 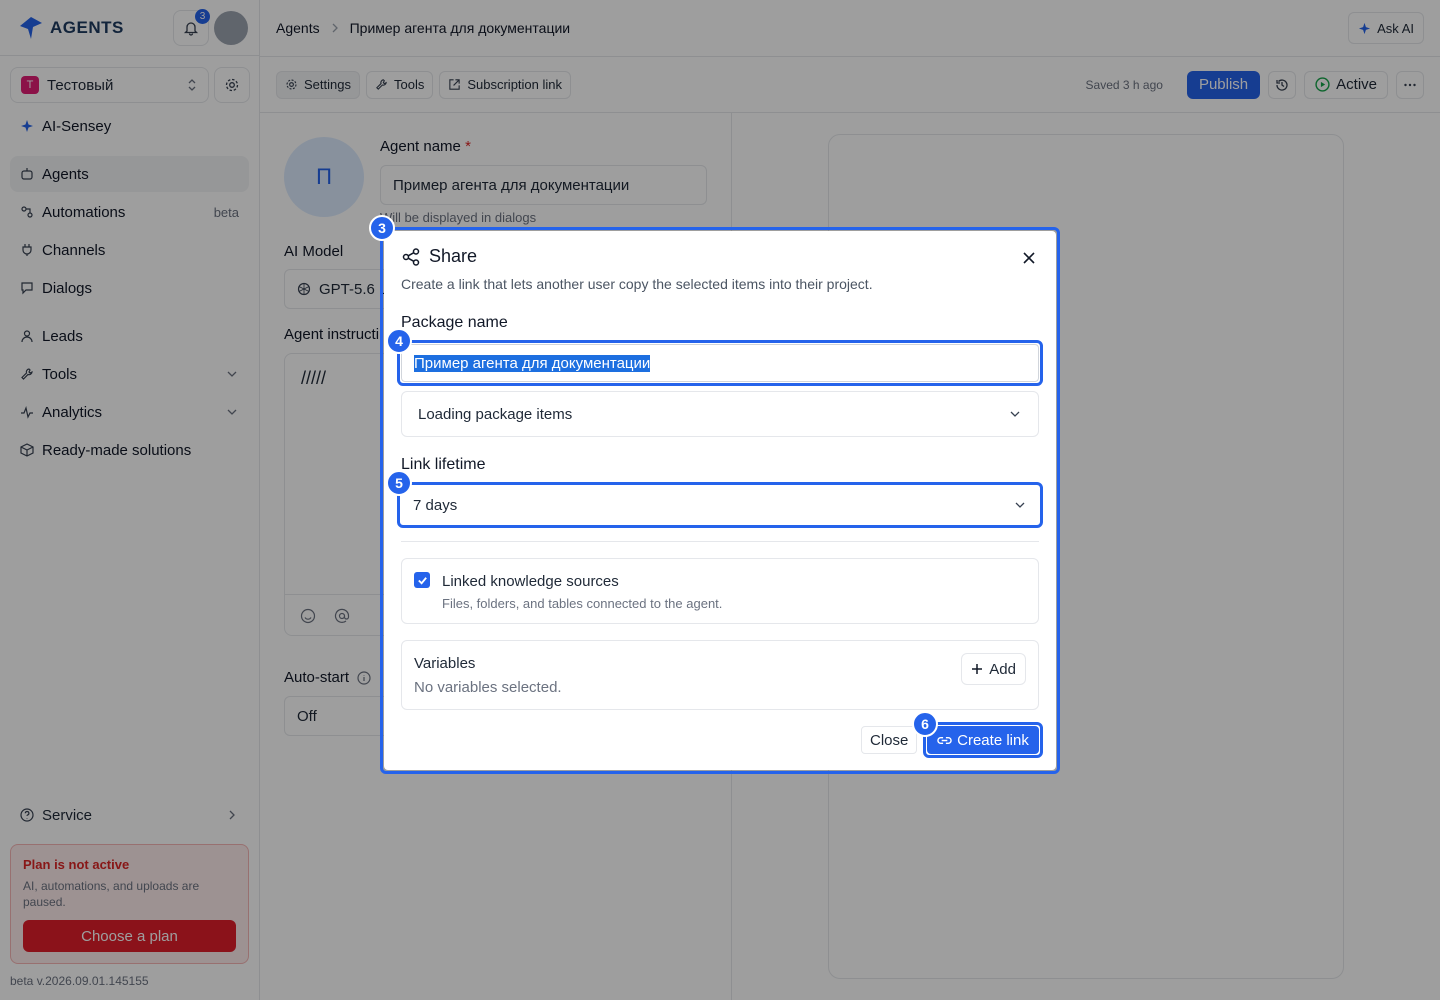 What do you see at coordinates (720, 363) in the screenshot?
I see `package-name-input: Пример агента для документации` at bounding box center [720, 363].